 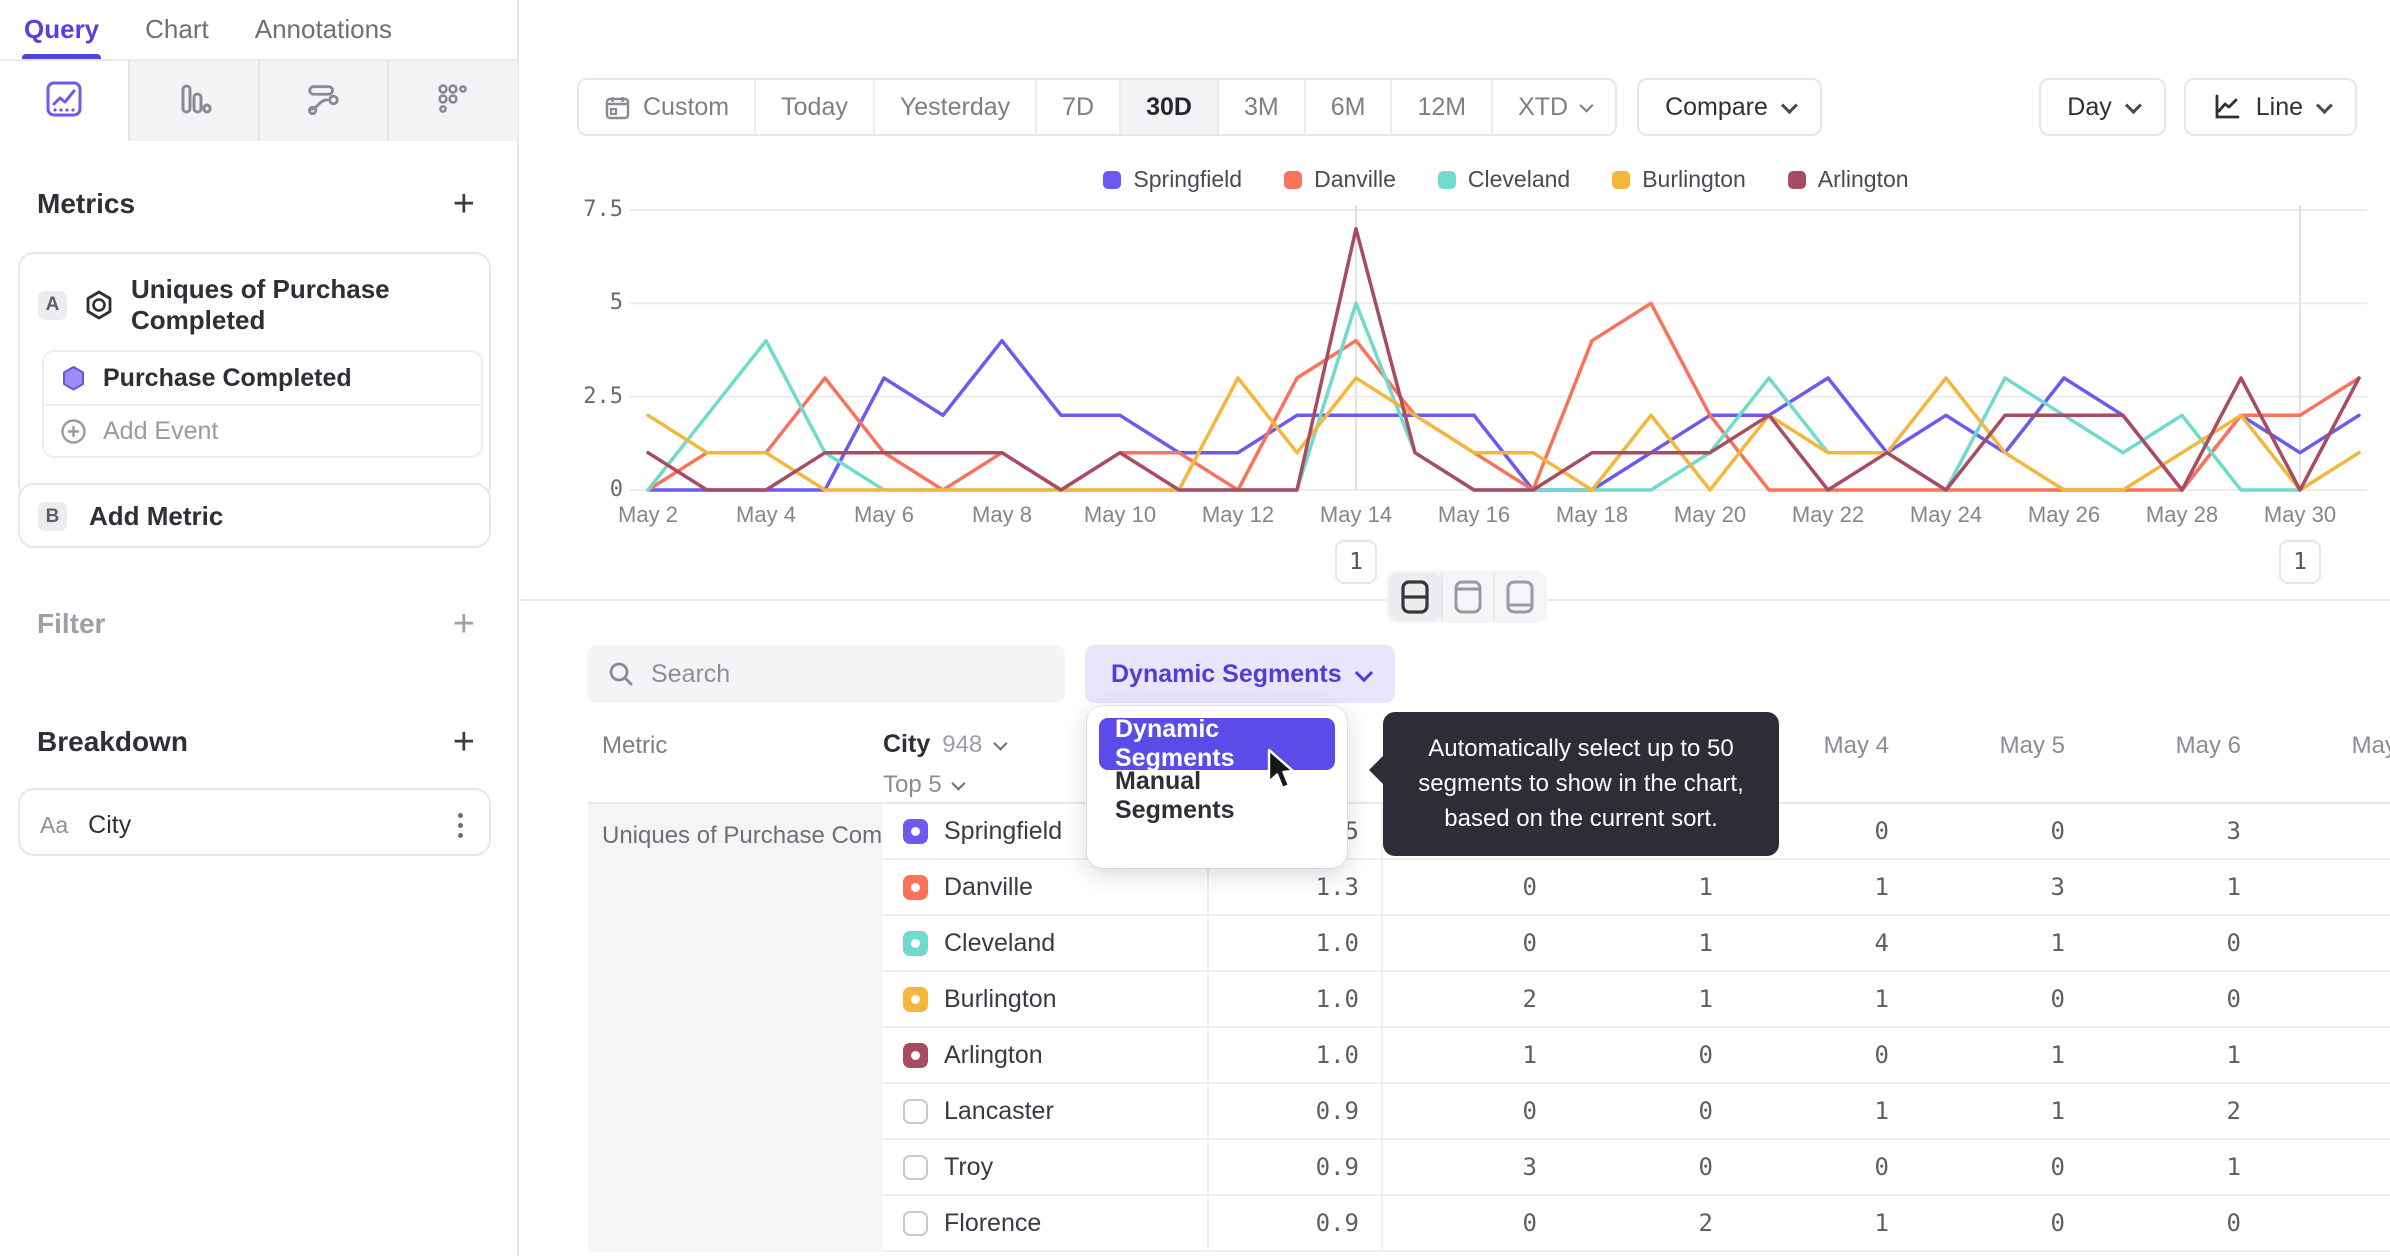 What do you see at coordinates (2182, 514) in the screenshot?
I see `x-tick-label: May 28` at bounding box center [2182, 514].